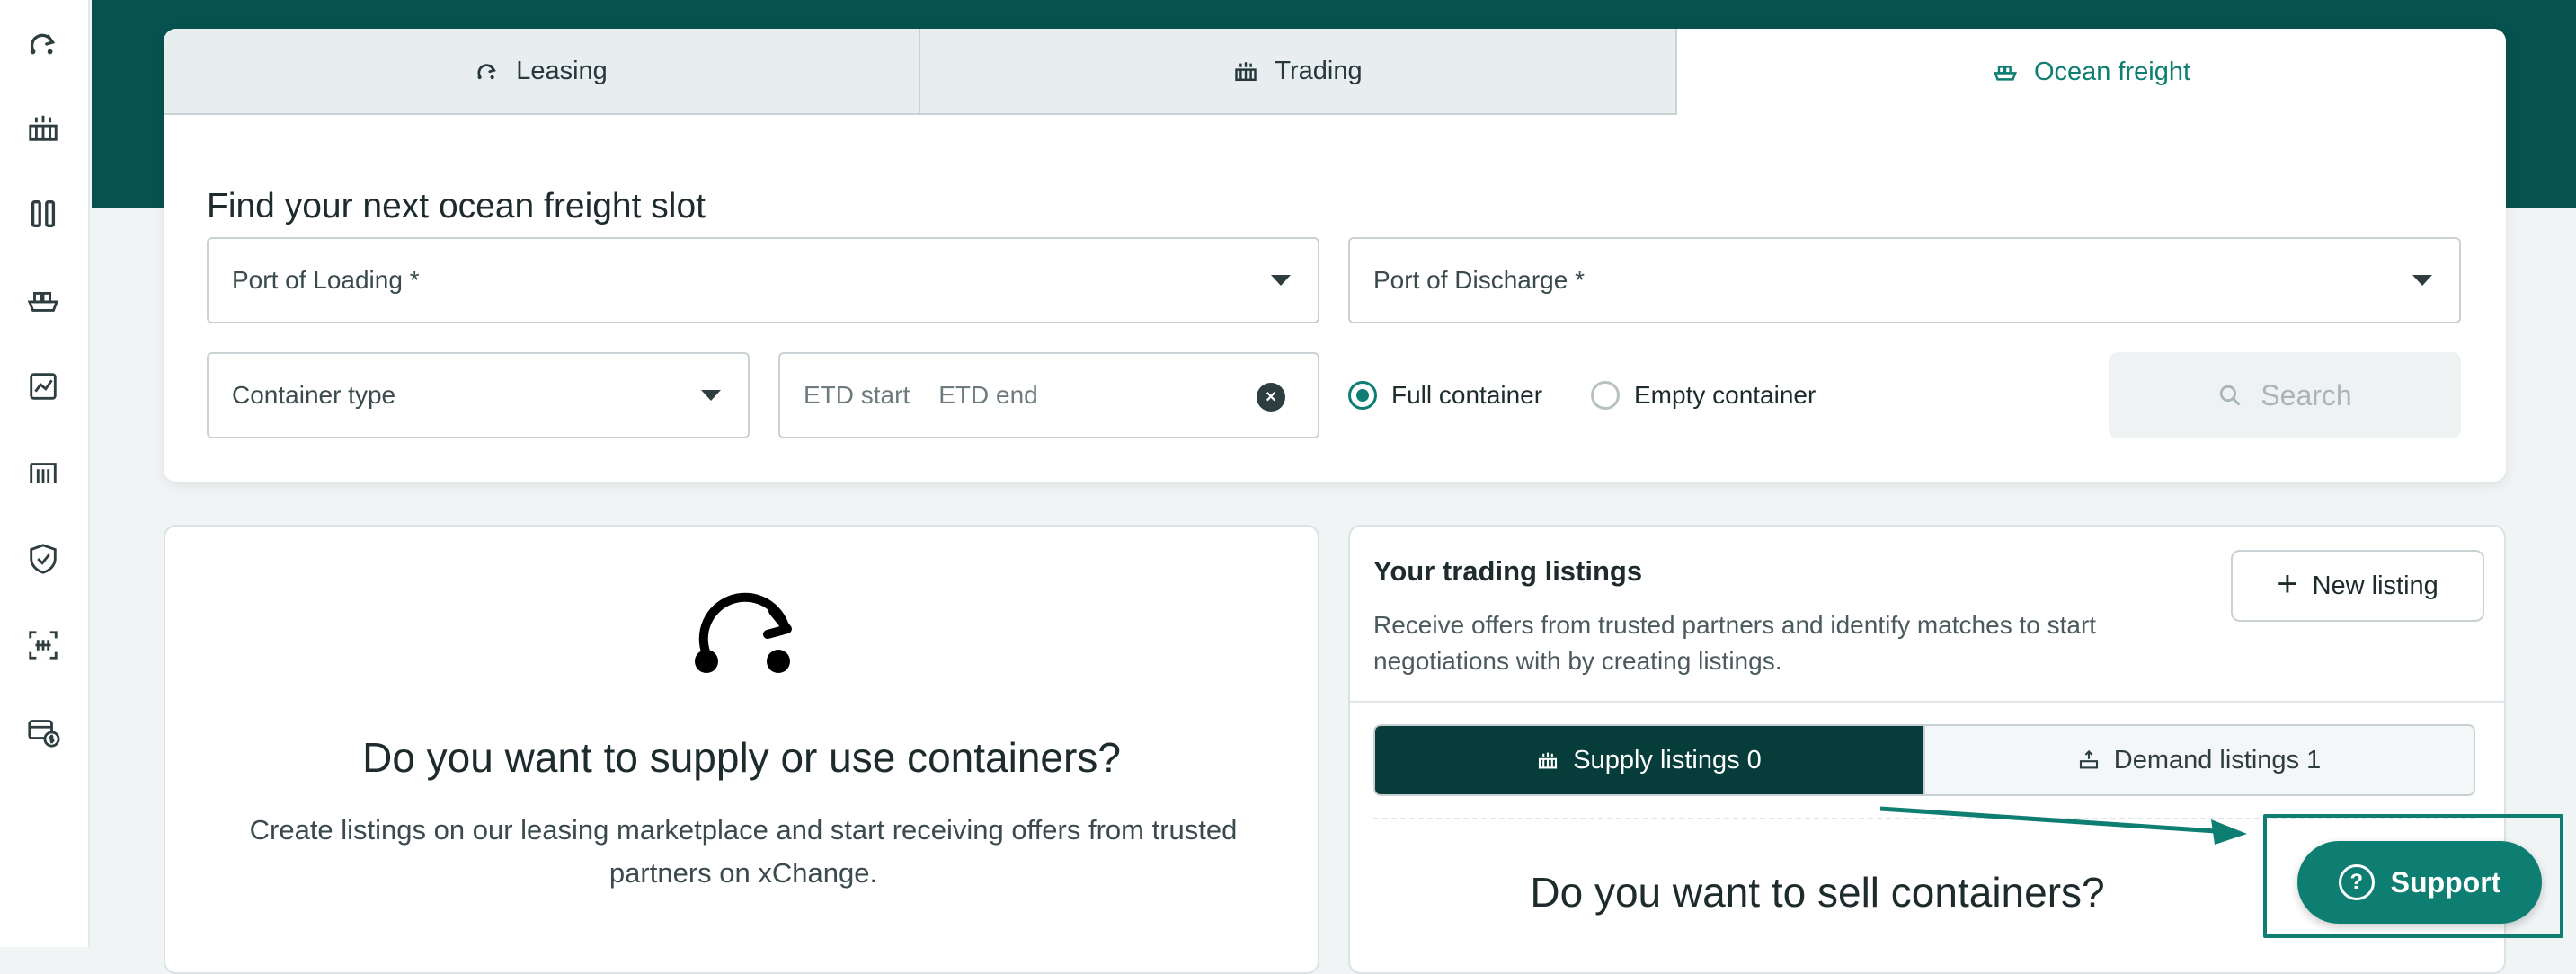 The height and width of the screenshot is (974, 2576). What do you see at coordinates (1605, 395) in the screenshot?
I see `radio-indicator` at bounding box center [1605, 395].